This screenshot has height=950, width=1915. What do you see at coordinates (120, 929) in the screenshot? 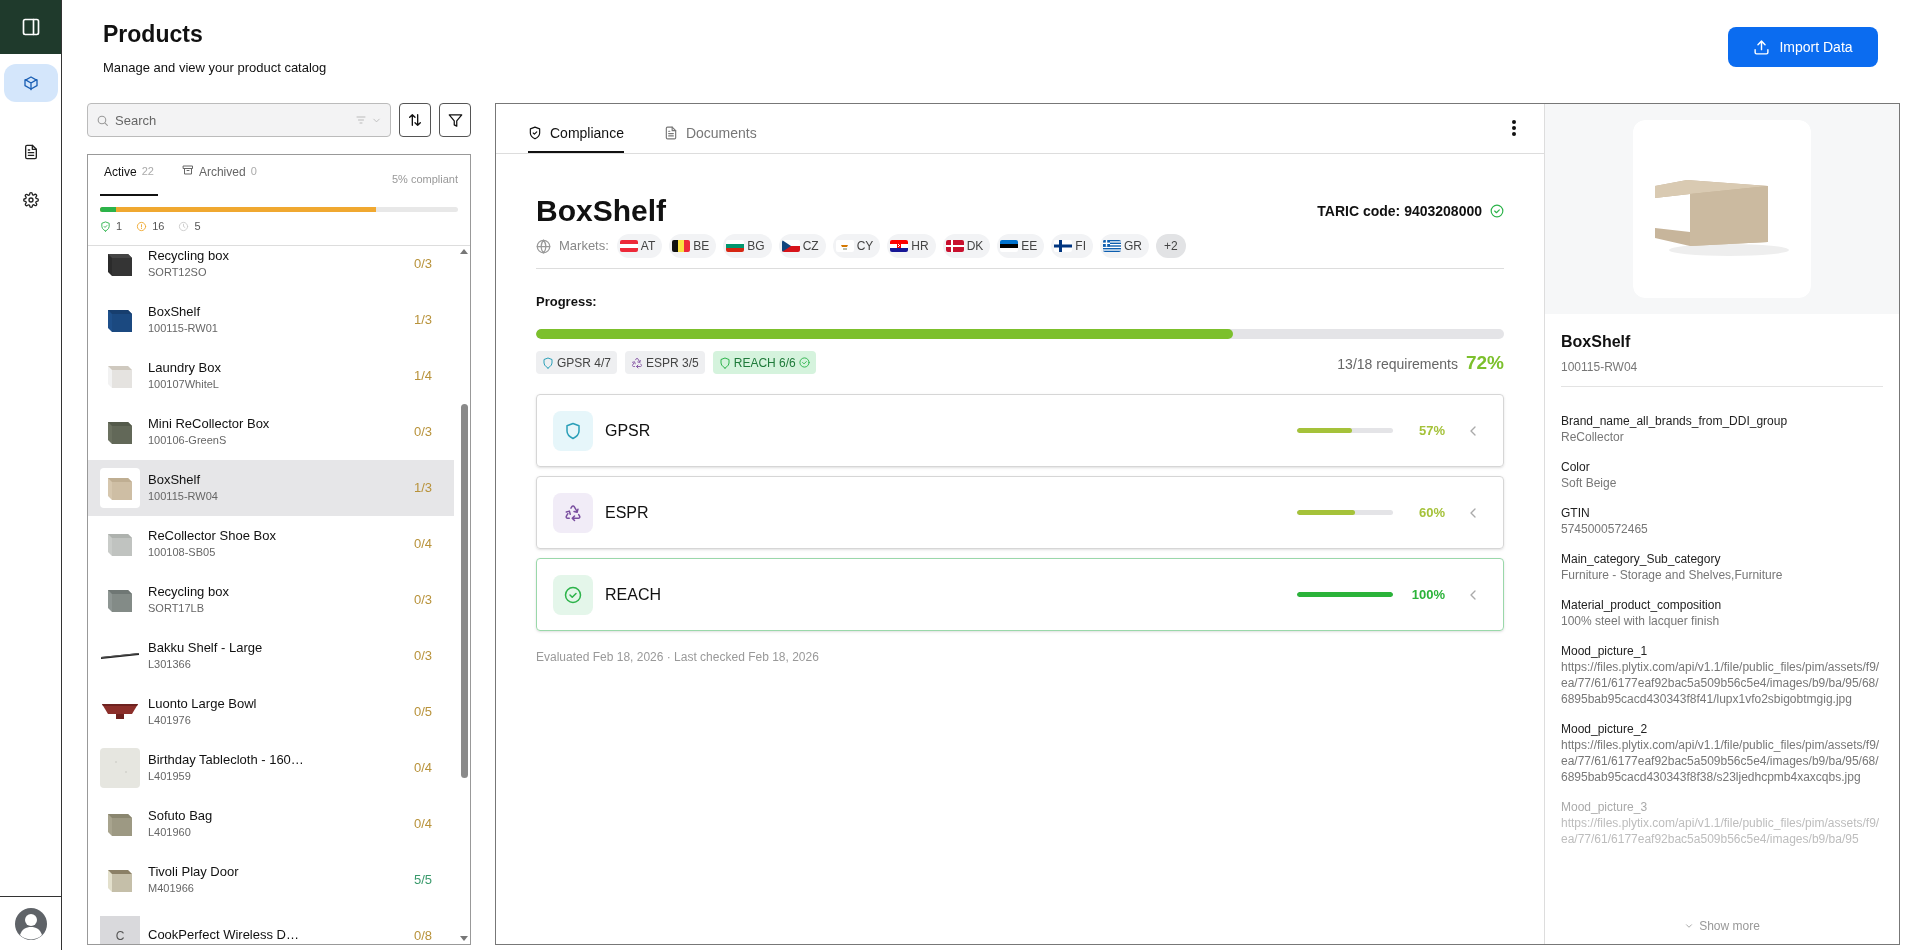
I see `thumbnail-placeholder: C` at bounding box center [120, 929].